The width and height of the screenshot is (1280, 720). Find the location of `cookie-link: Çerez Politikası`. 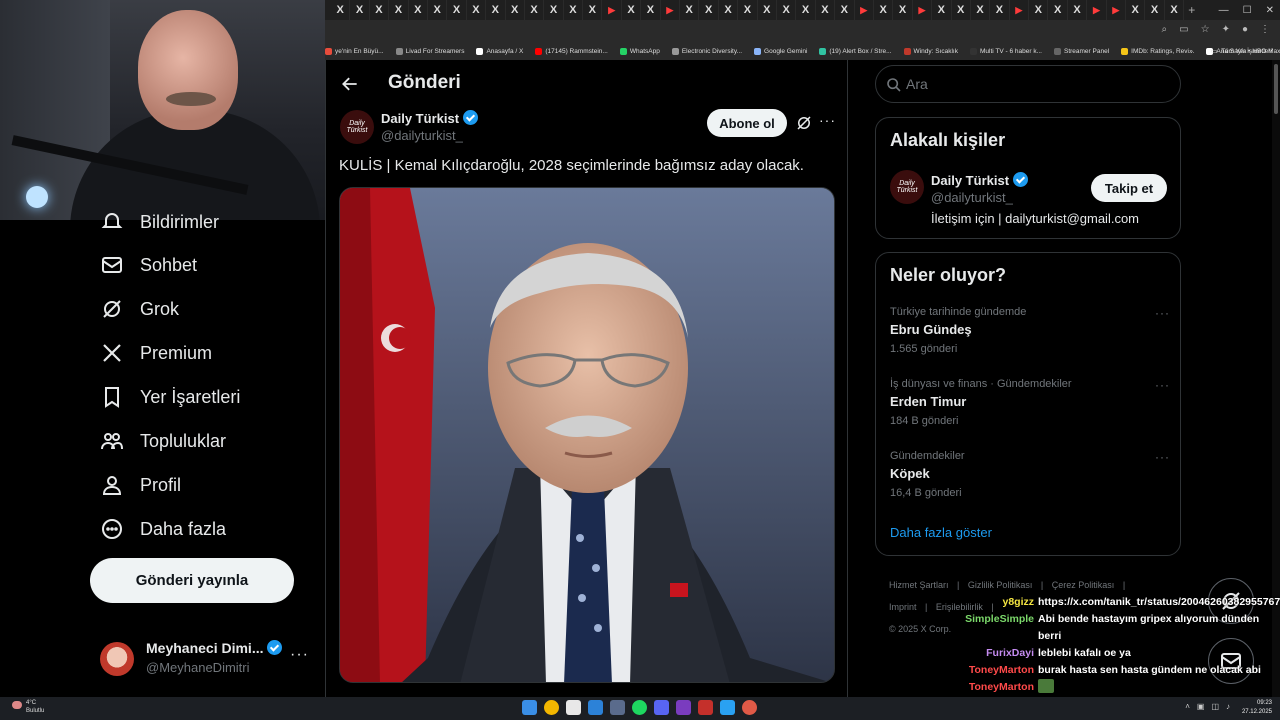

cookie-link: Çerez Politikası is located at coordinates (1083, 585).